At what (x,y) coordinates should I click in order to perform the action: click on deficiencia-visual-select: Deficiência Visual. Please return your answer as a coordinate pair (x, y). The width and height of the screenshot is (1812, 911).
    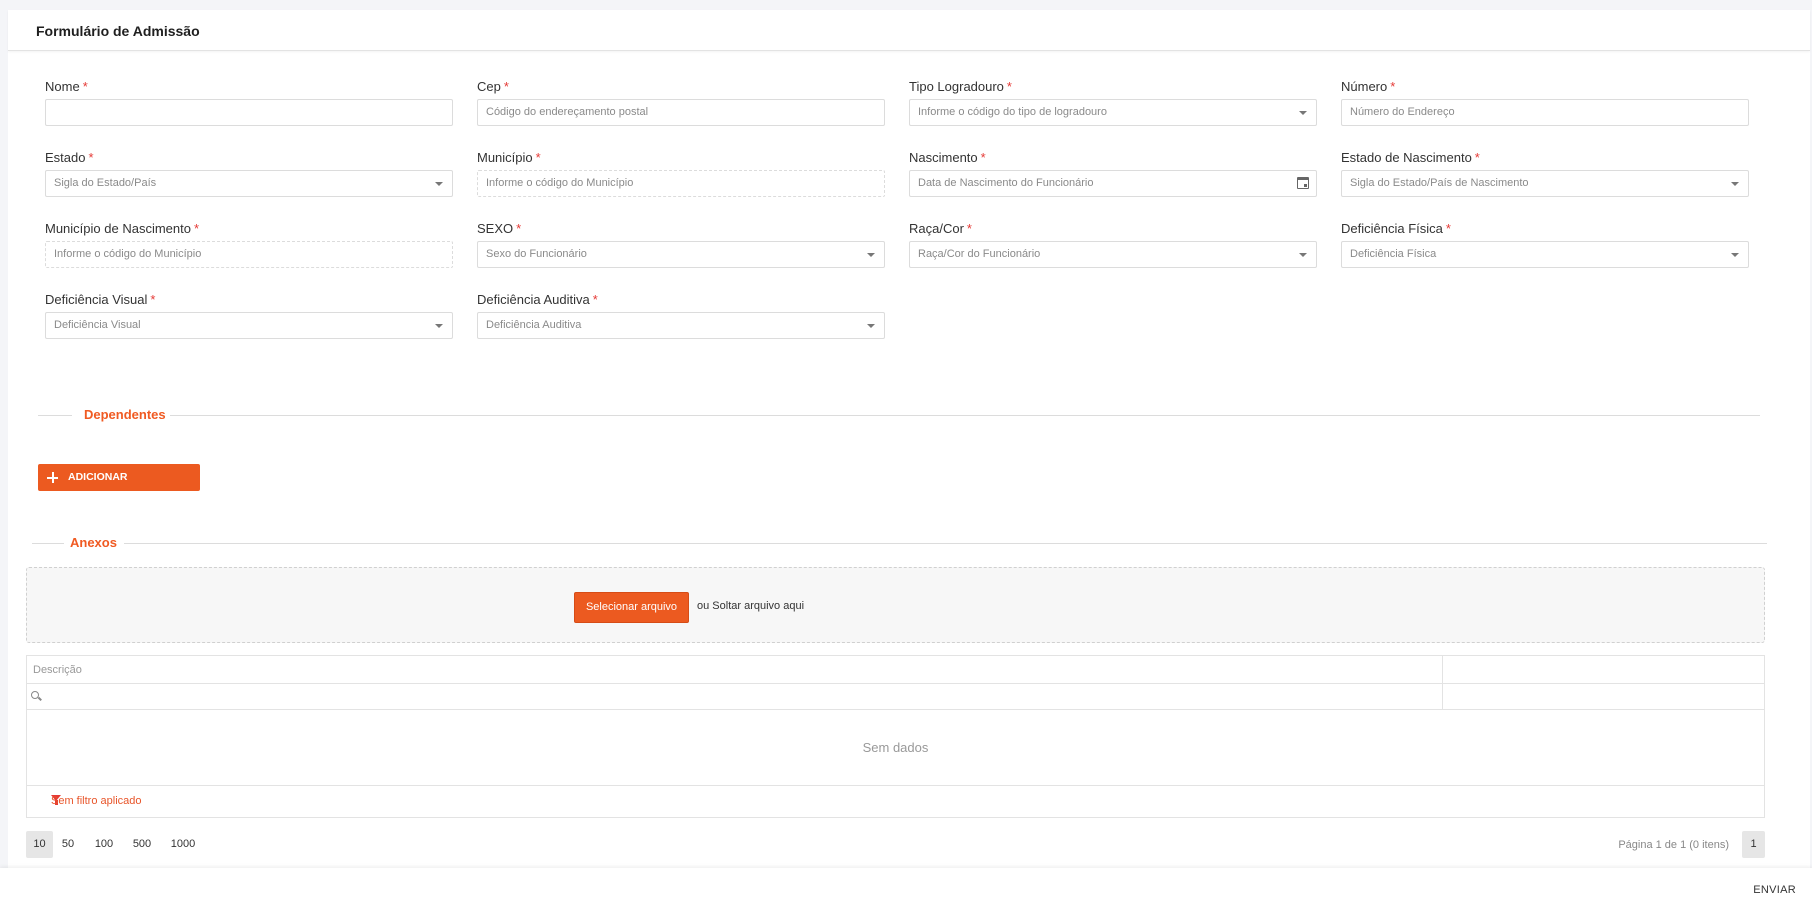
    Looking at the image, I should click on (249, 325).